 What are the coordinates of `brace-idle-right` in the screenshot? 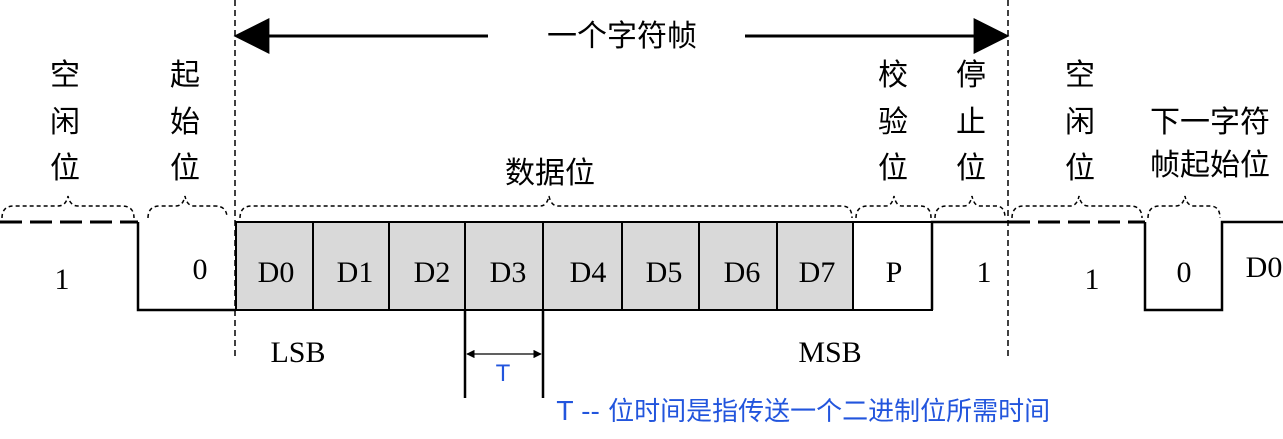 It's located at (1077, 207).